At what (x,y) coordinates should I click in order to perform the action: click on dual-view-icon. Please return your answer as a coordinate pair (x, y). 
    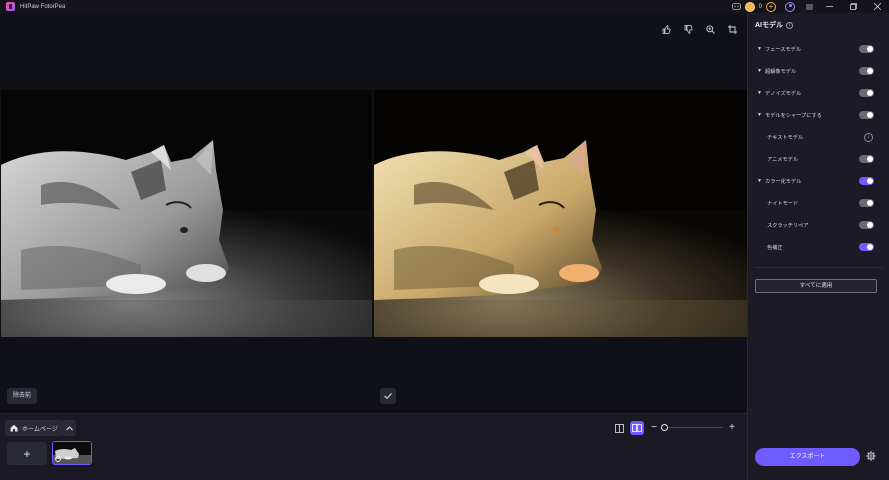
    Looking at the image, I should click on (637, 428).